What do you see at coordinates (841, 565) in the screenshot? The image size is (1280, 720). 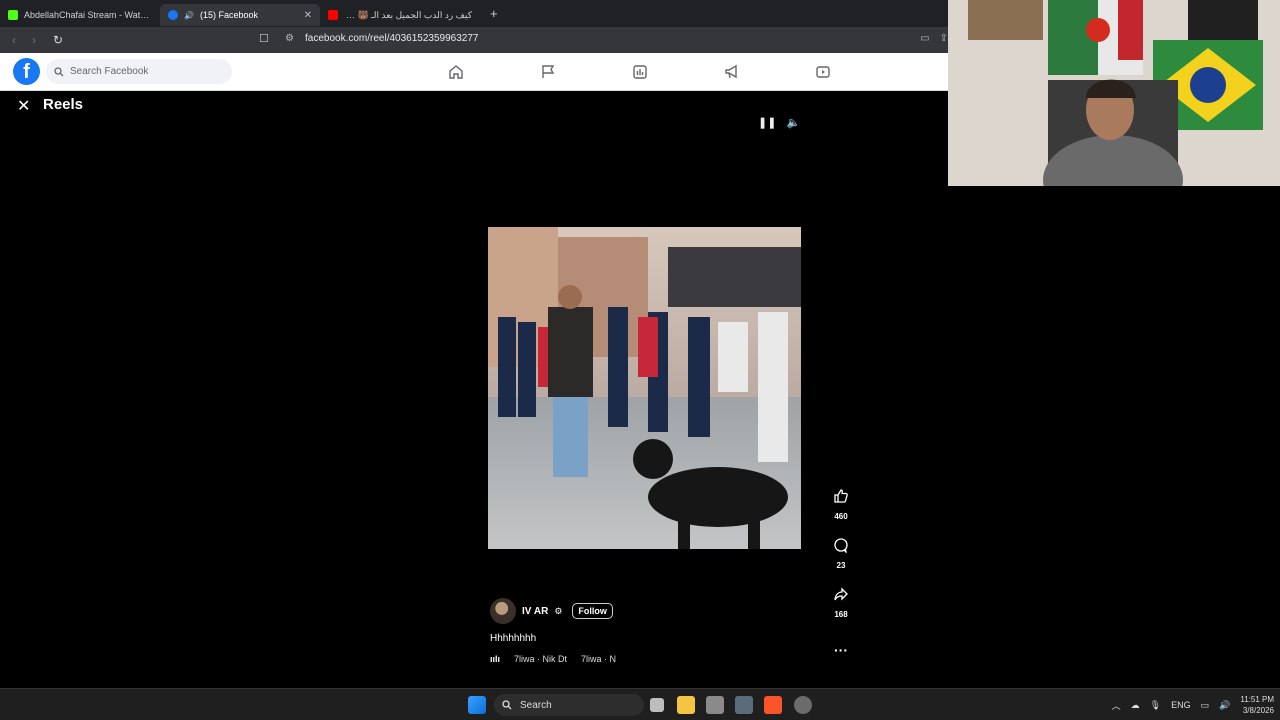 I see `comment-count: 23` at bounding box center [841, 565].